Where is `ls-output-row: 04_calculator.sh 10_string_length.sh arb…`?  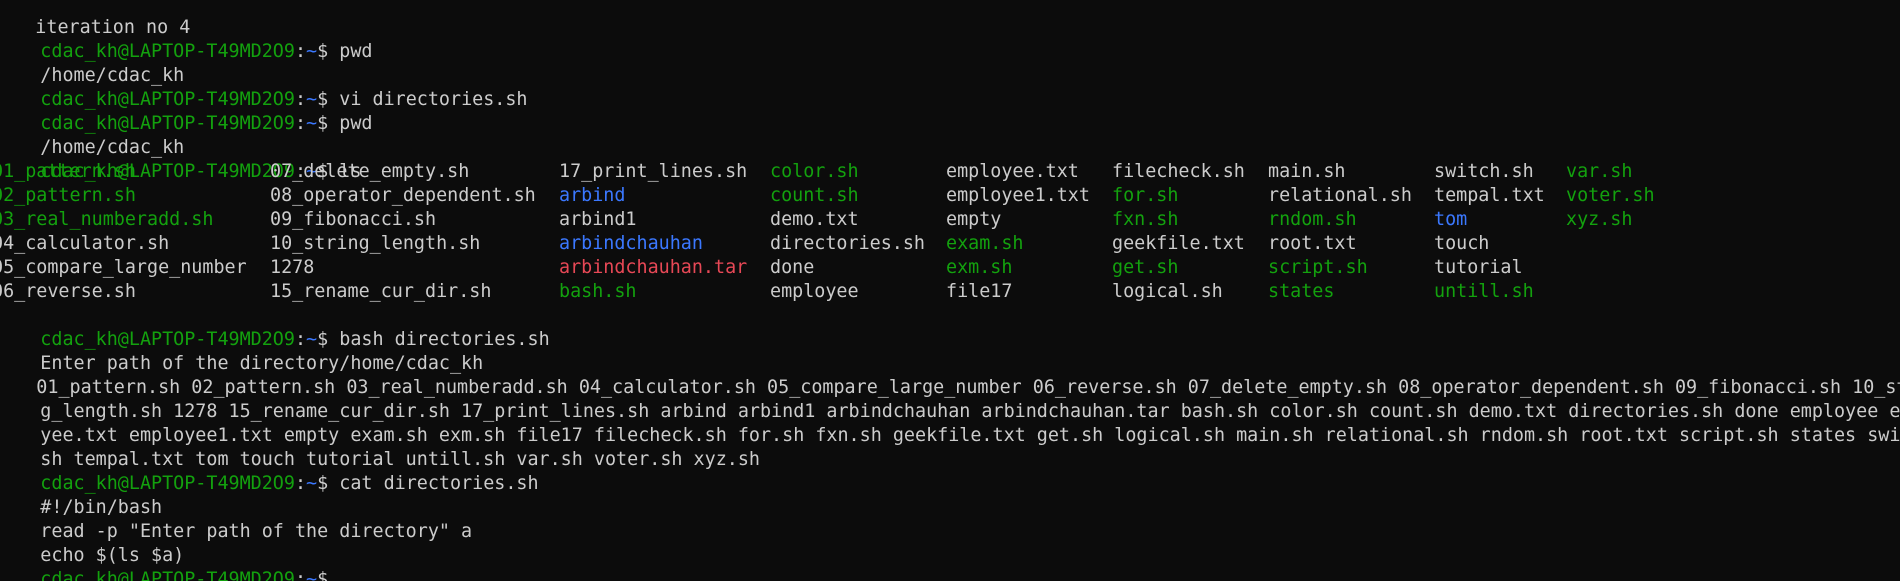 ls-output-row: 04_calculator.sh 10_string_length.sh arb… is located at coordinates (950, 244).